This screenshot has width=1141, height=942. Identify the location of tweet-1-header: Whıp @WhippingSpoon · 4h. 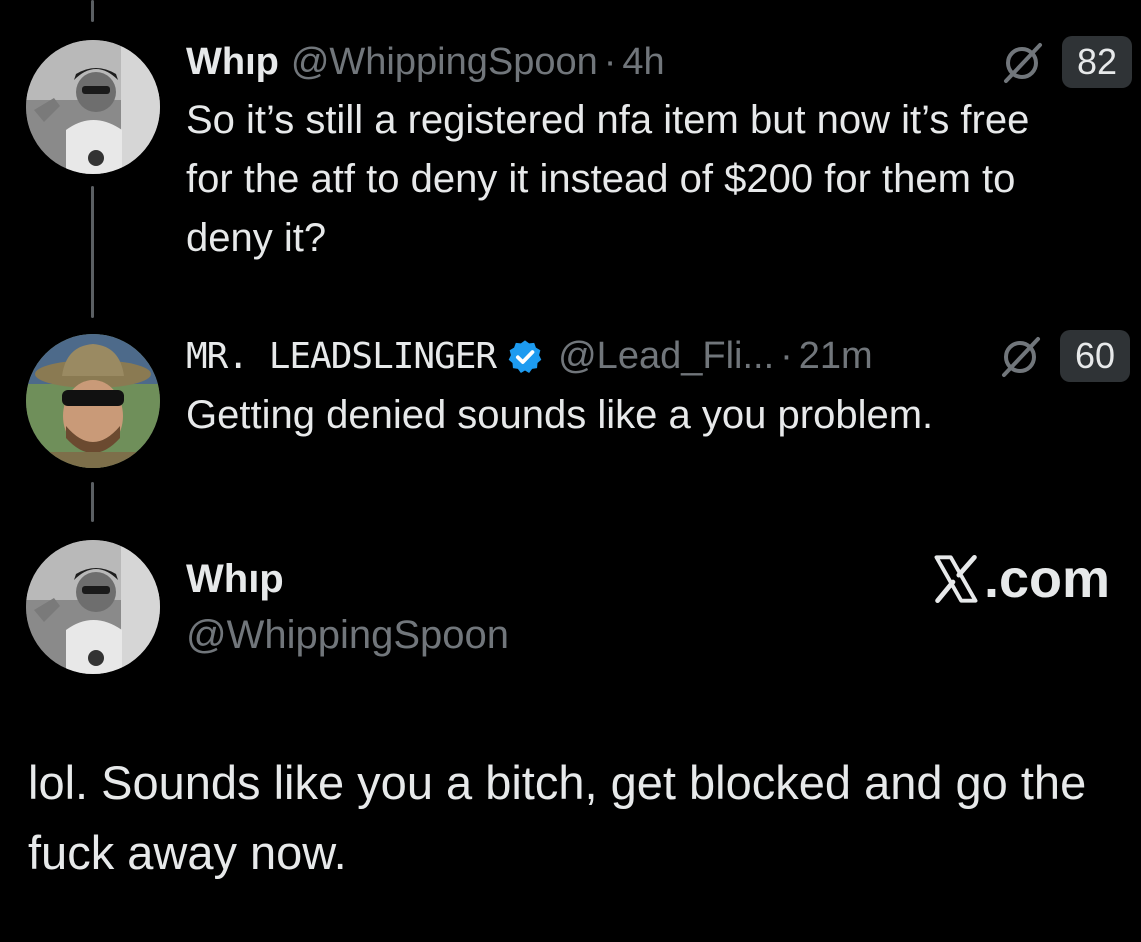
(425, 62).